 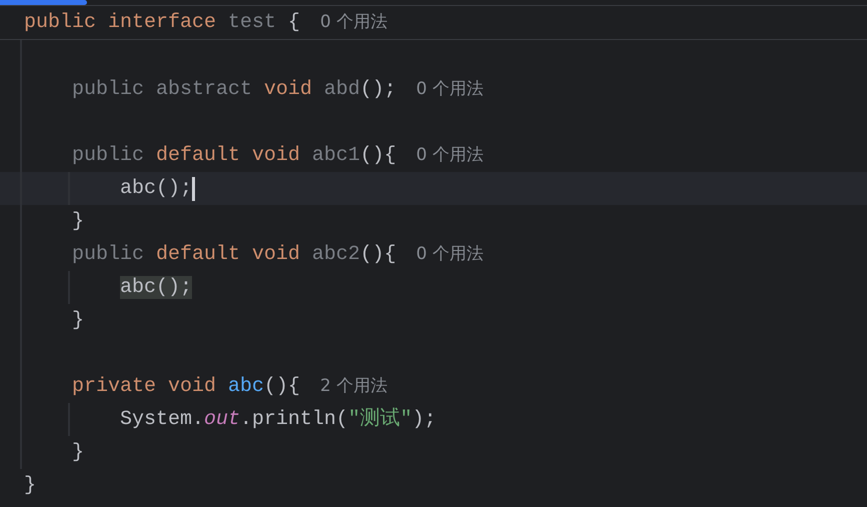 What do you see at coordinates (234, 255) in the screenshot?
I see `code-line: public default void abc2(){` at bounding box center [234, 255].